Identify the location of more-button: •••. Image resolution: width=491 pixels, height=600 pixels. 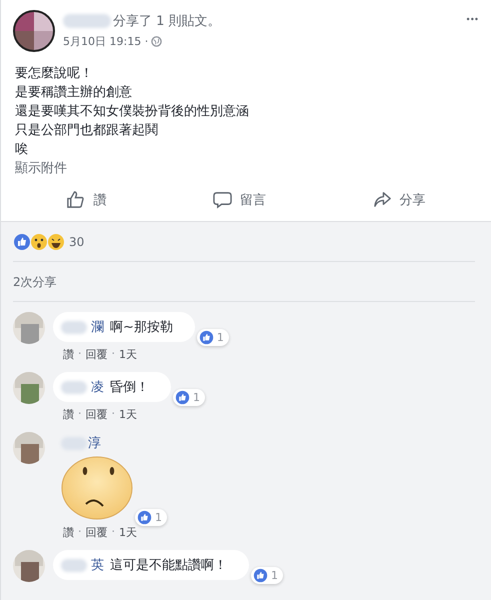
(472, 19).